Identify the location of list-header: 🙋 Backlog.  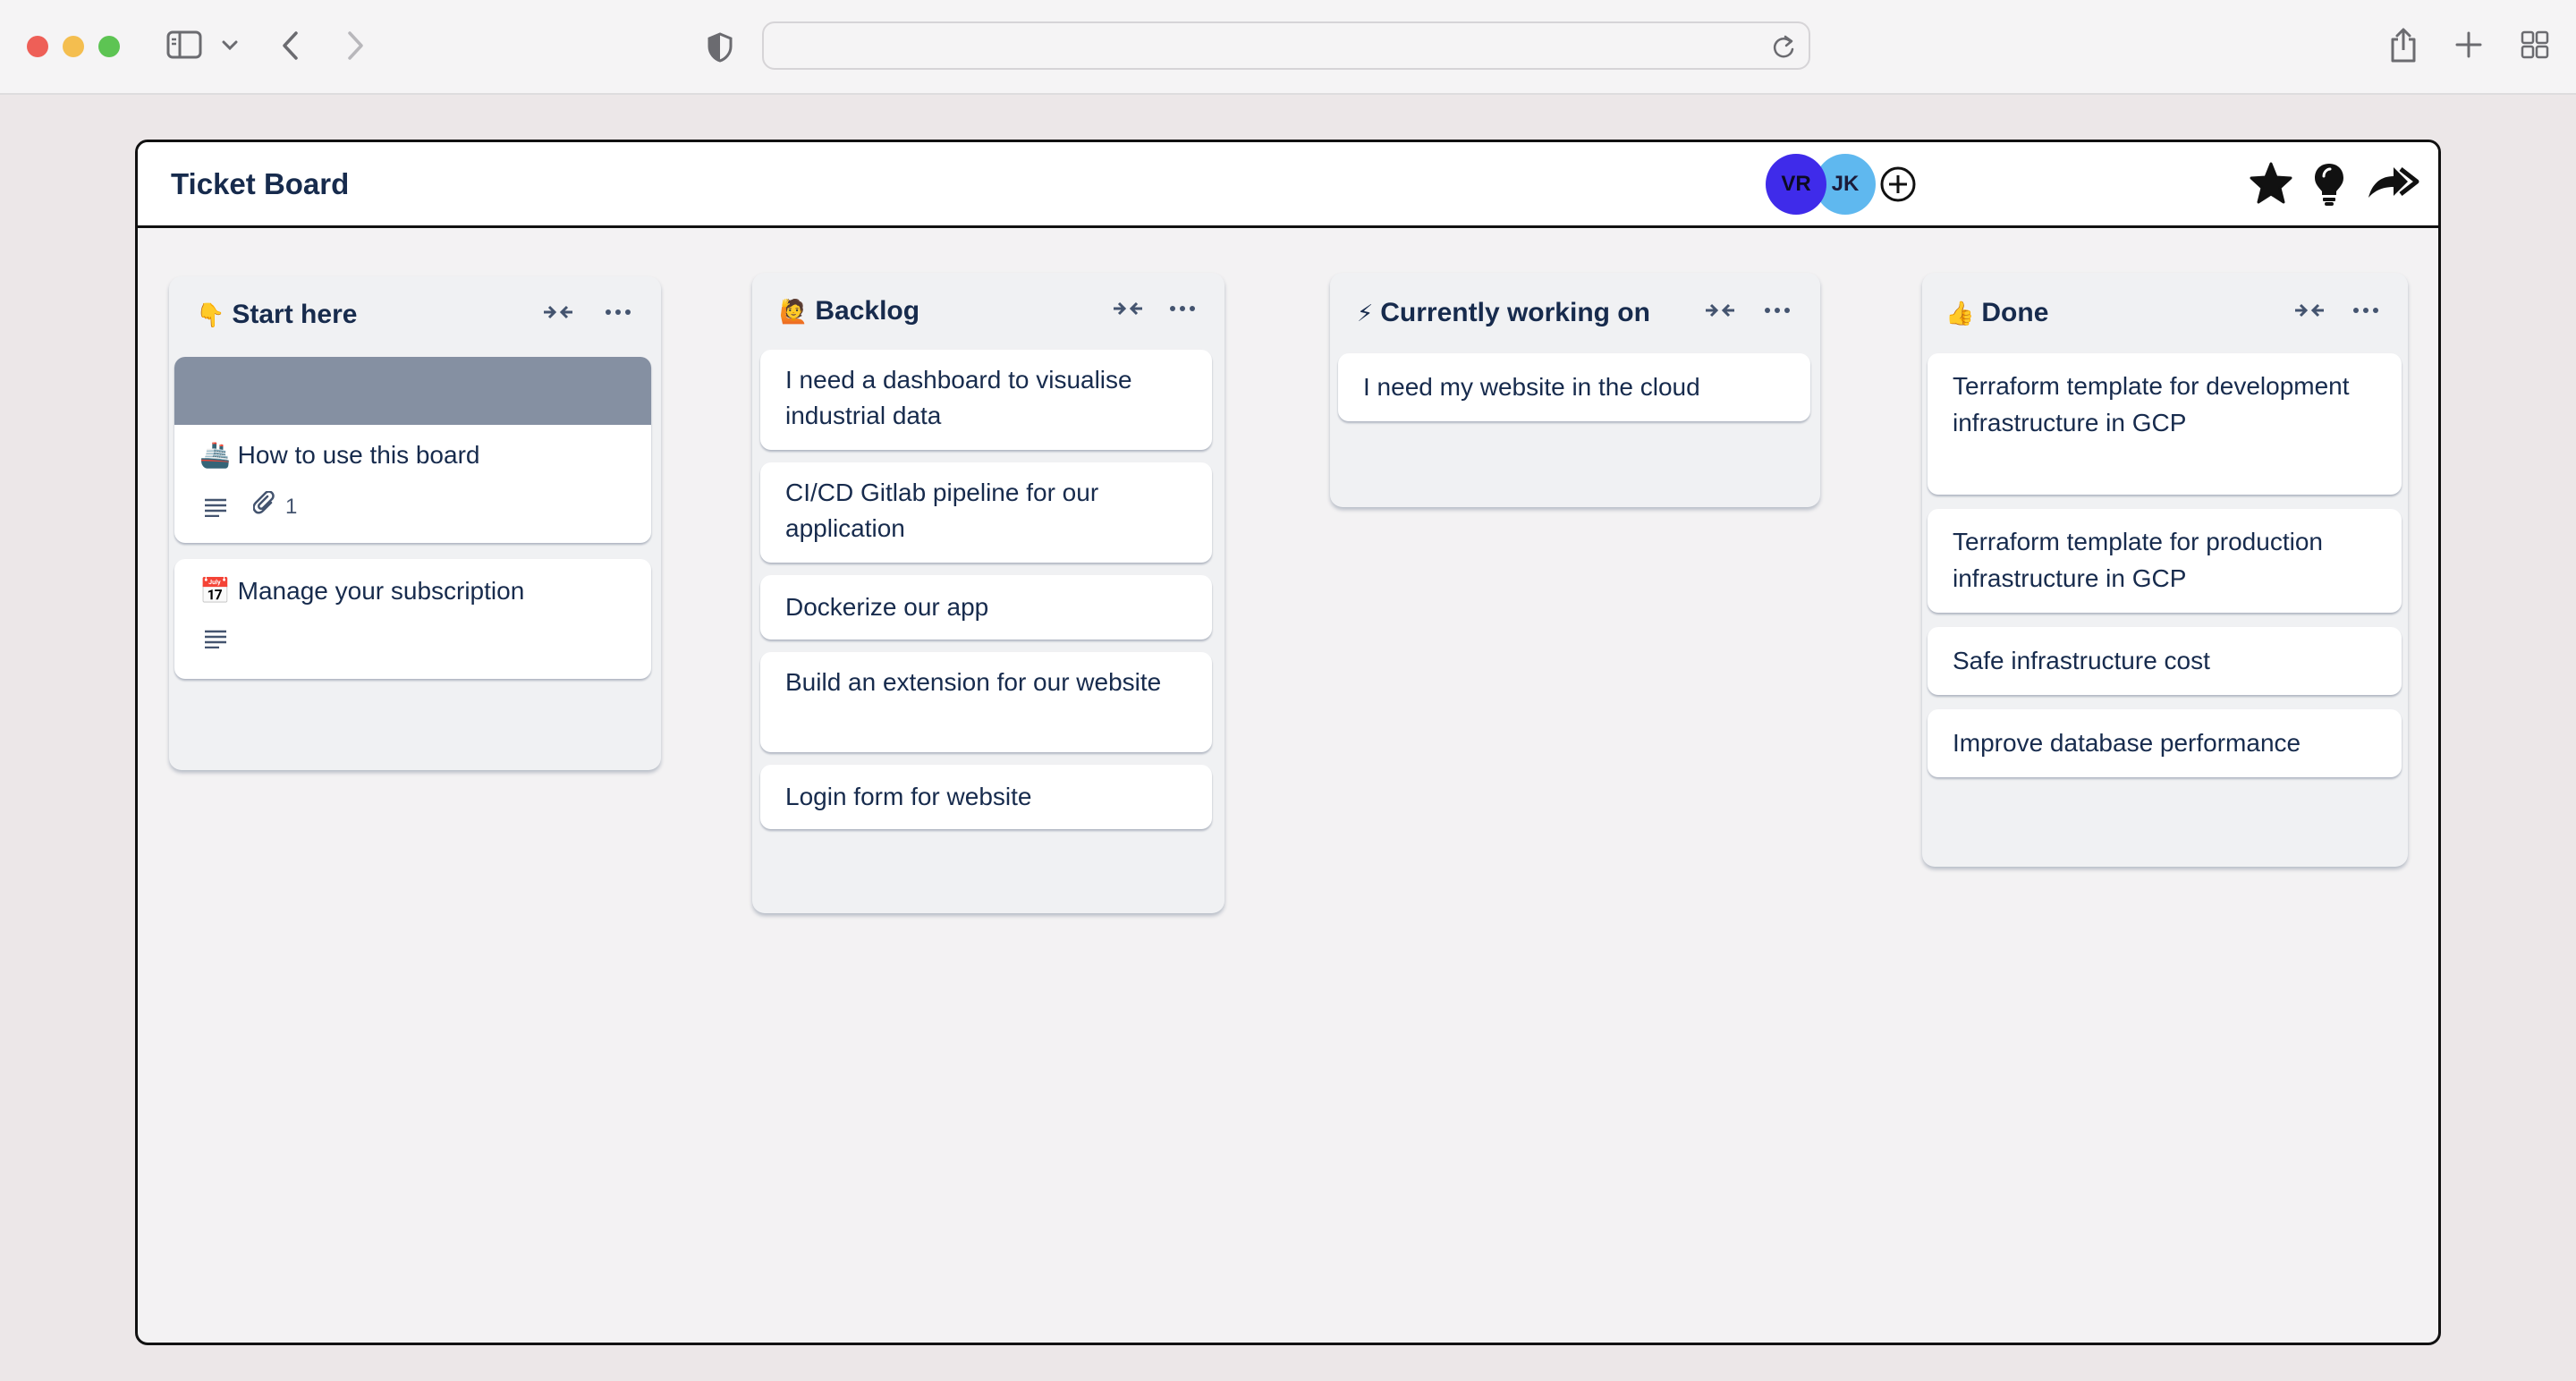
(988, 308).